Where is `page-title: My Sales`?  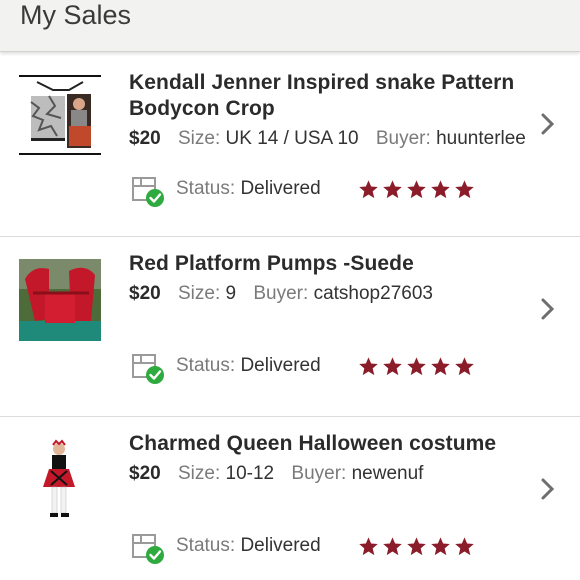
page-title: My Sales is located at coordinates (76, 15).